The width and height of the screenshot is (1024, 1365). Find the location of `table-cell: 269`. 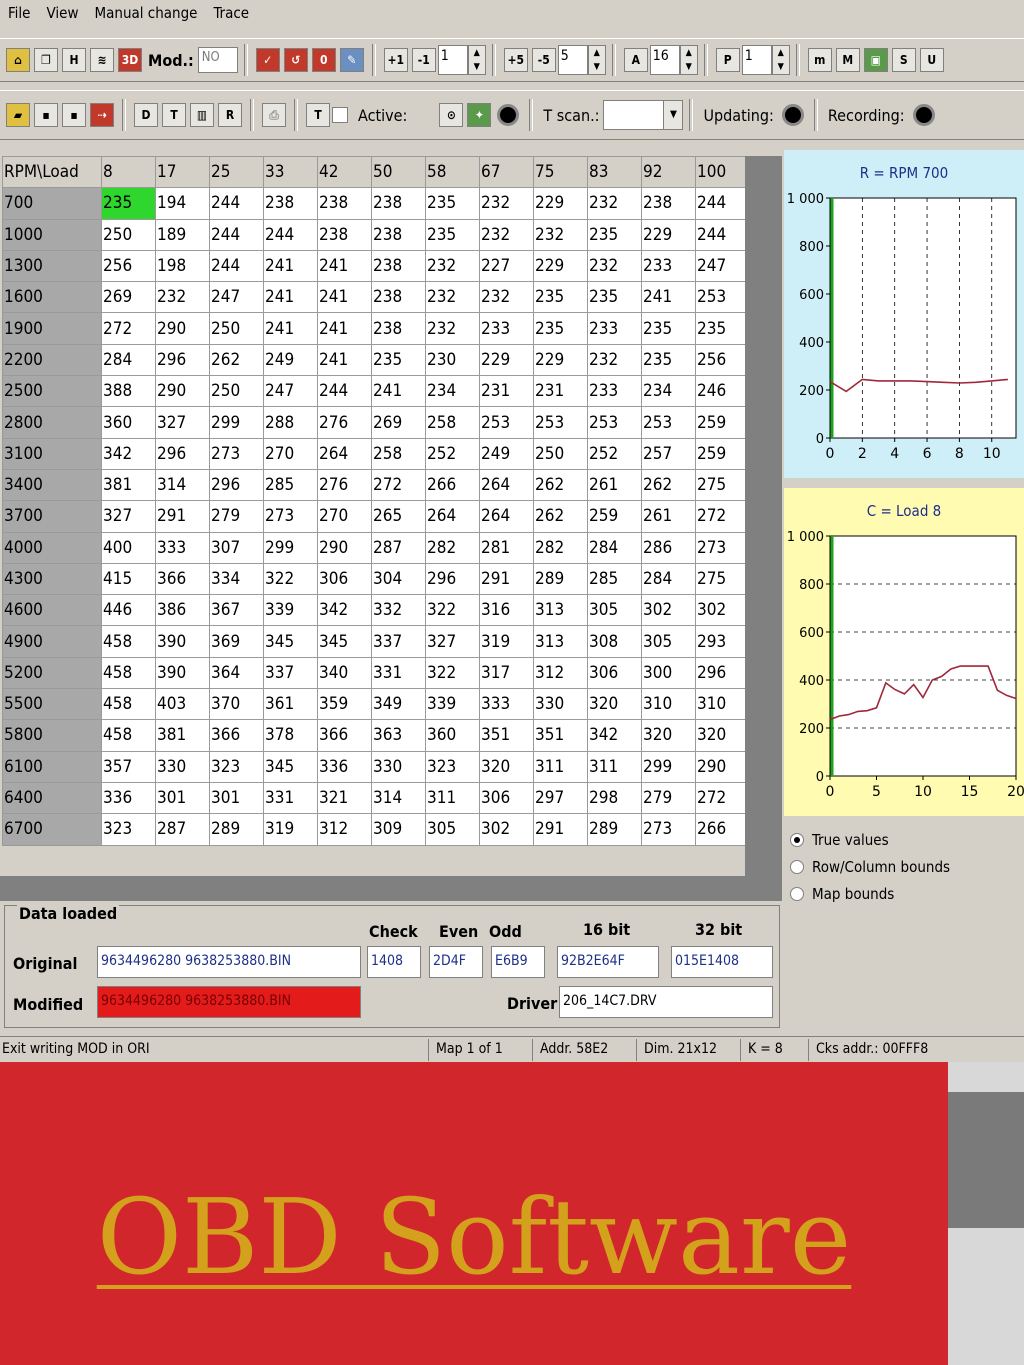

table-cell: 269 is located at coordinates (398, 422).